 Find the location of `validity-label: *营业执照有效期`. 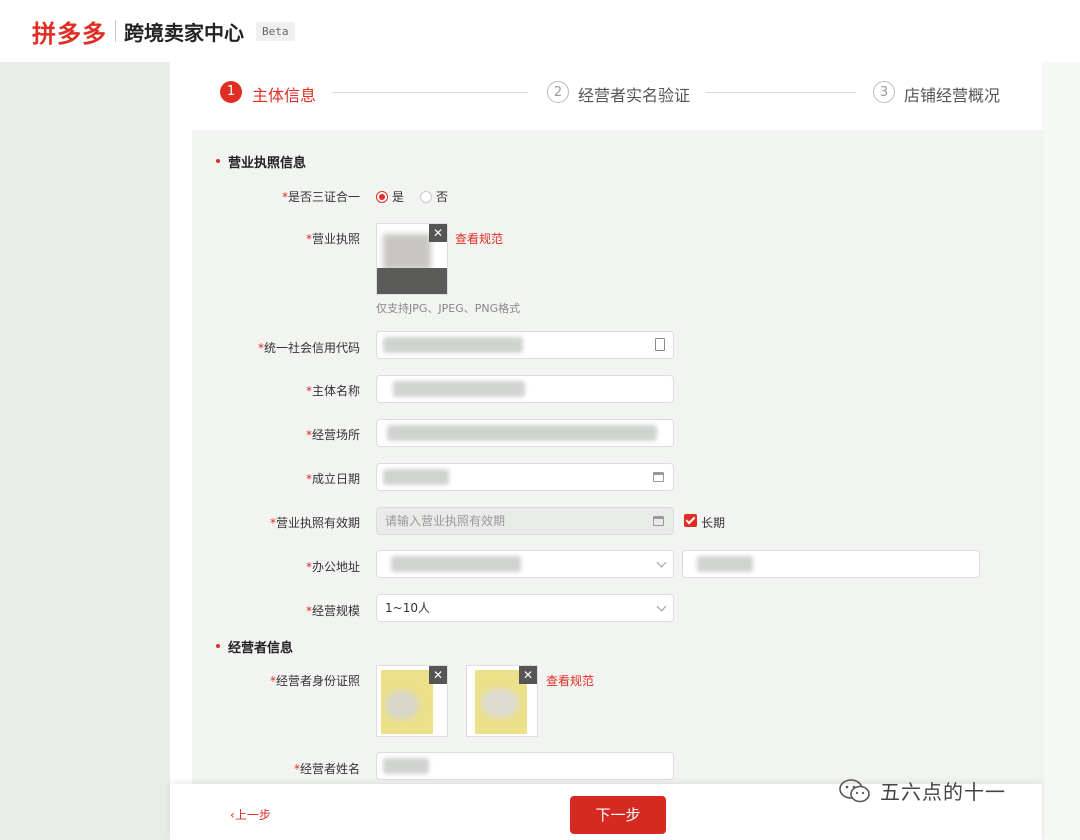

validity-label: *营业执照有效期 is located at coordinates (314, 523).